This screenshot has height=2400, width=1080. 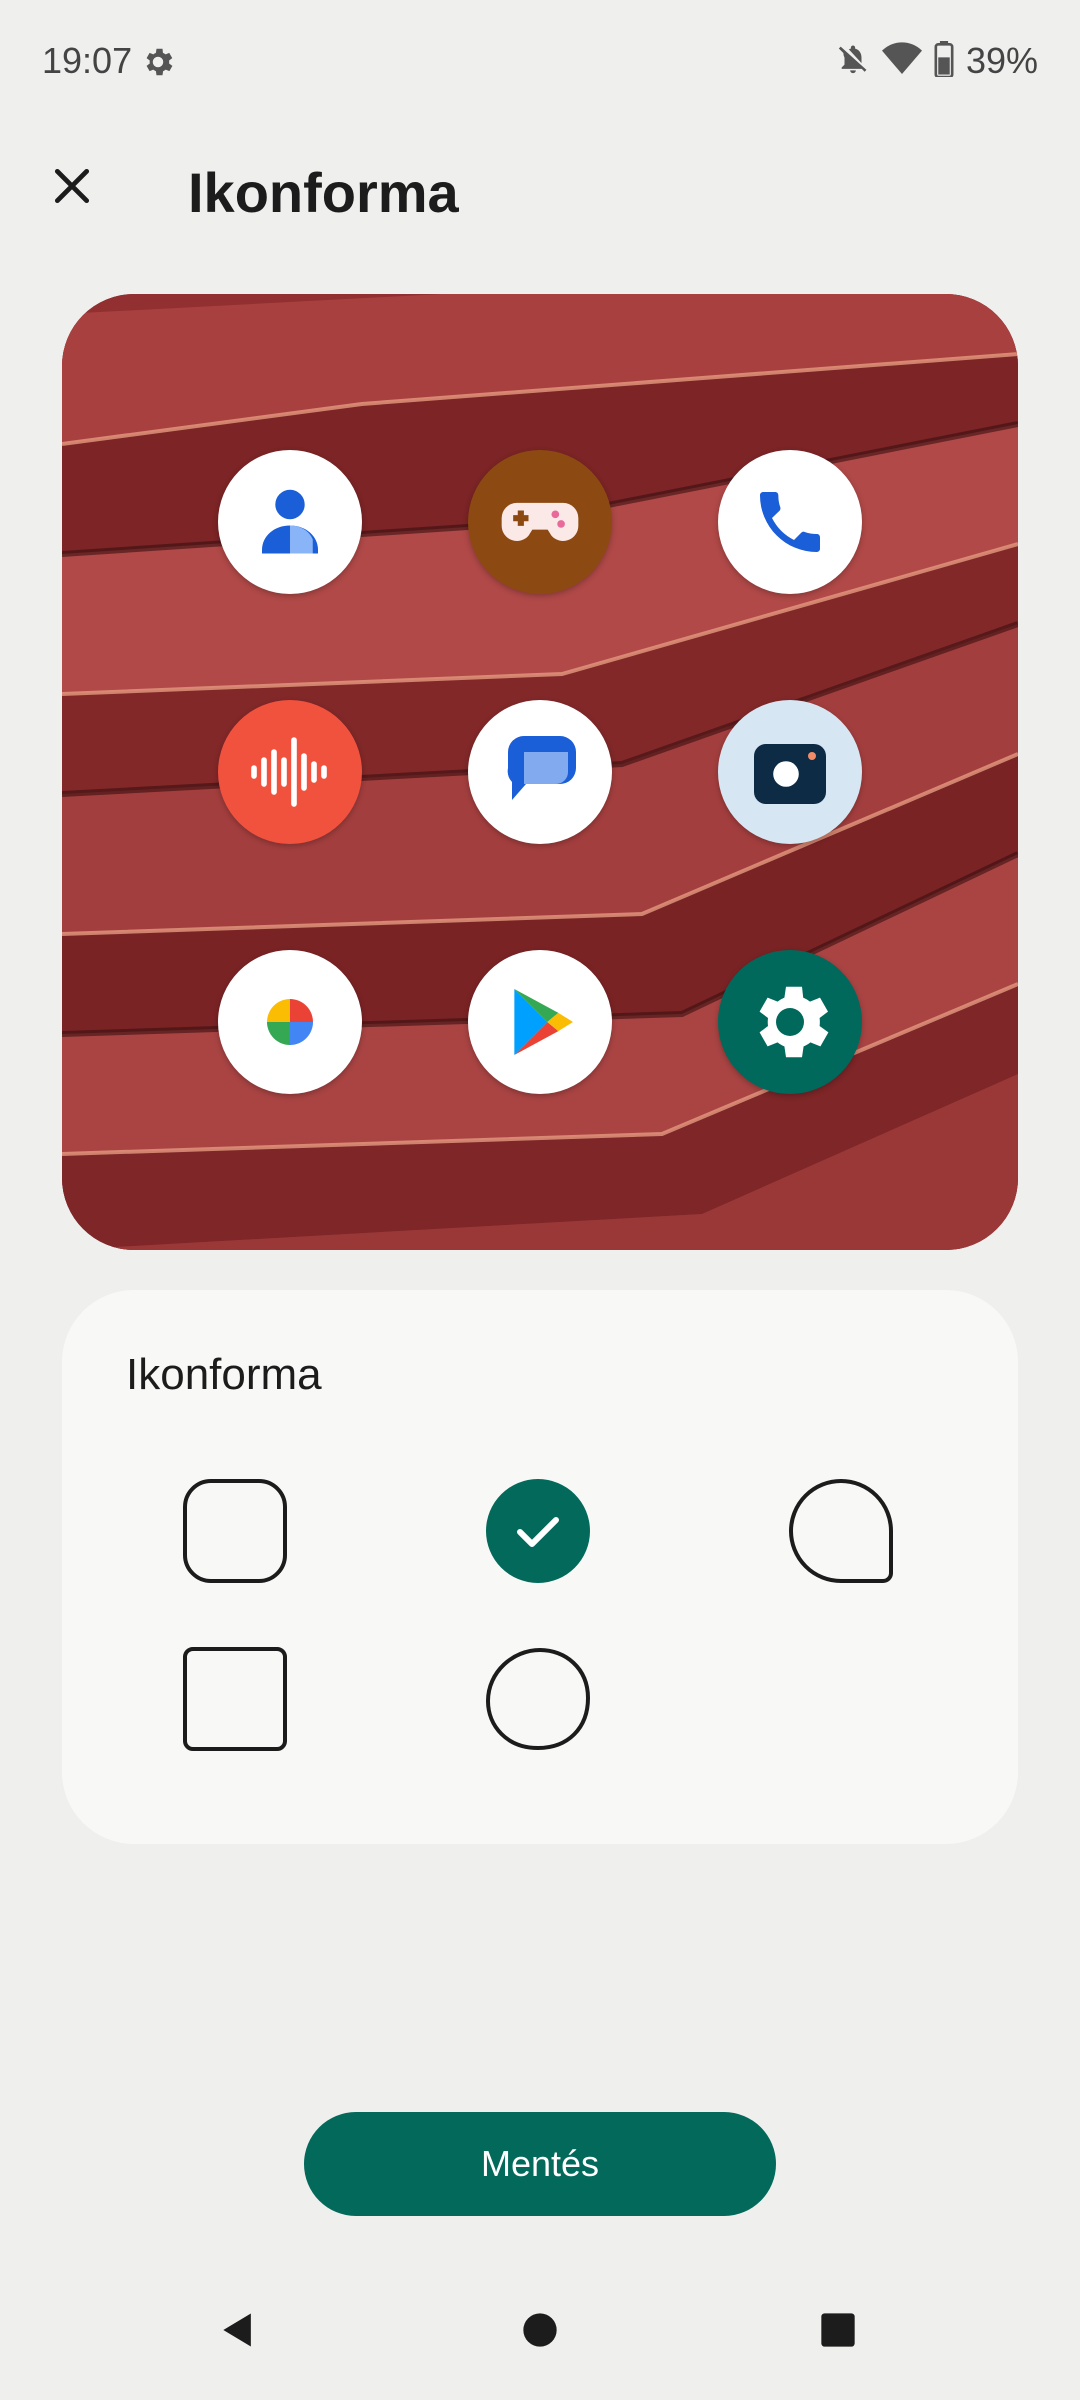 I want to click on contacts-icon, so click(x=290, y=521).